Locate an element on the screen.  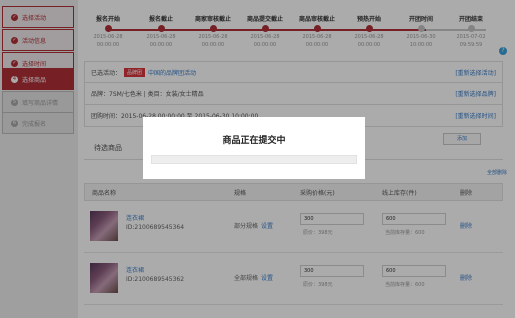
dialog-title: 商品正在提交中 is located at coordinates (254, 141).